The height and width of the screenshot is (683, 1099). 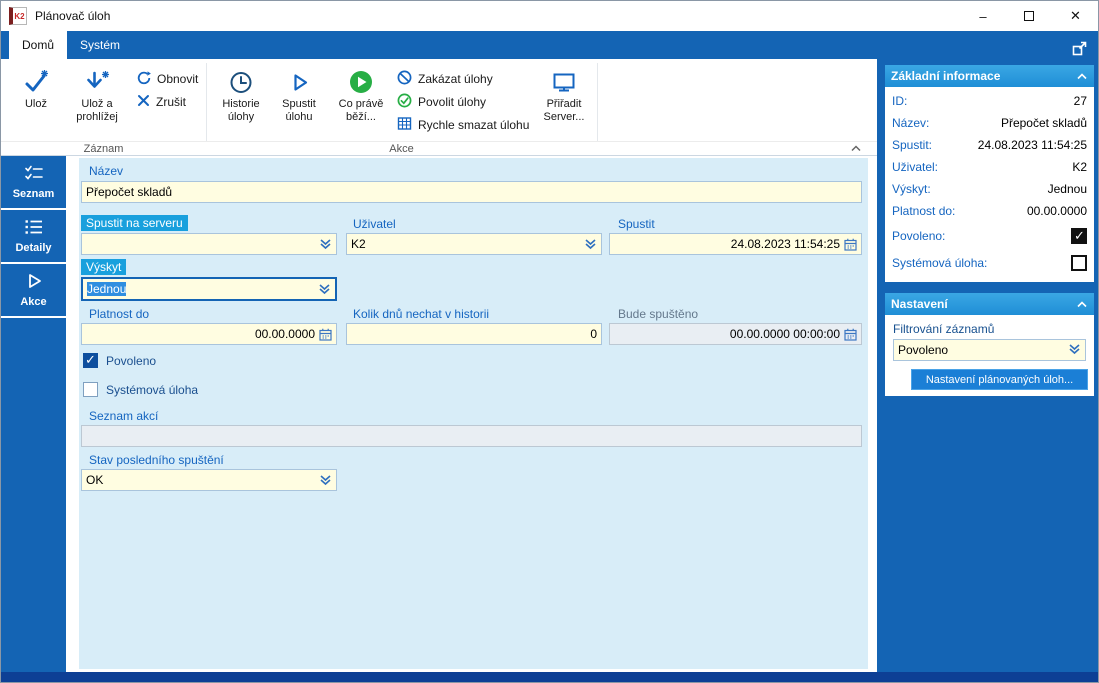 What do you see at coordinates (90, 389) in the screenshot?
I see `system-task-checkbox` at bounding box center [90, 389].